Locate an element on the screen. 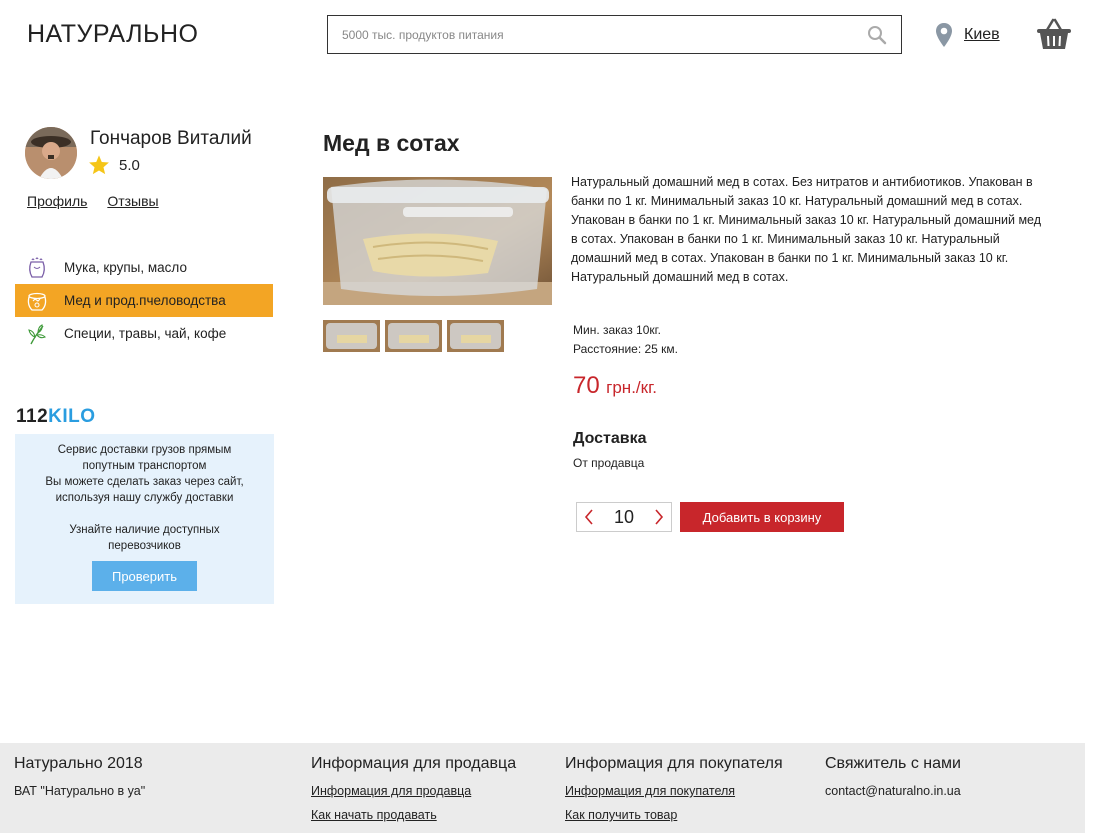  rating-value: 5.0 is located at coordinates (129, 165).